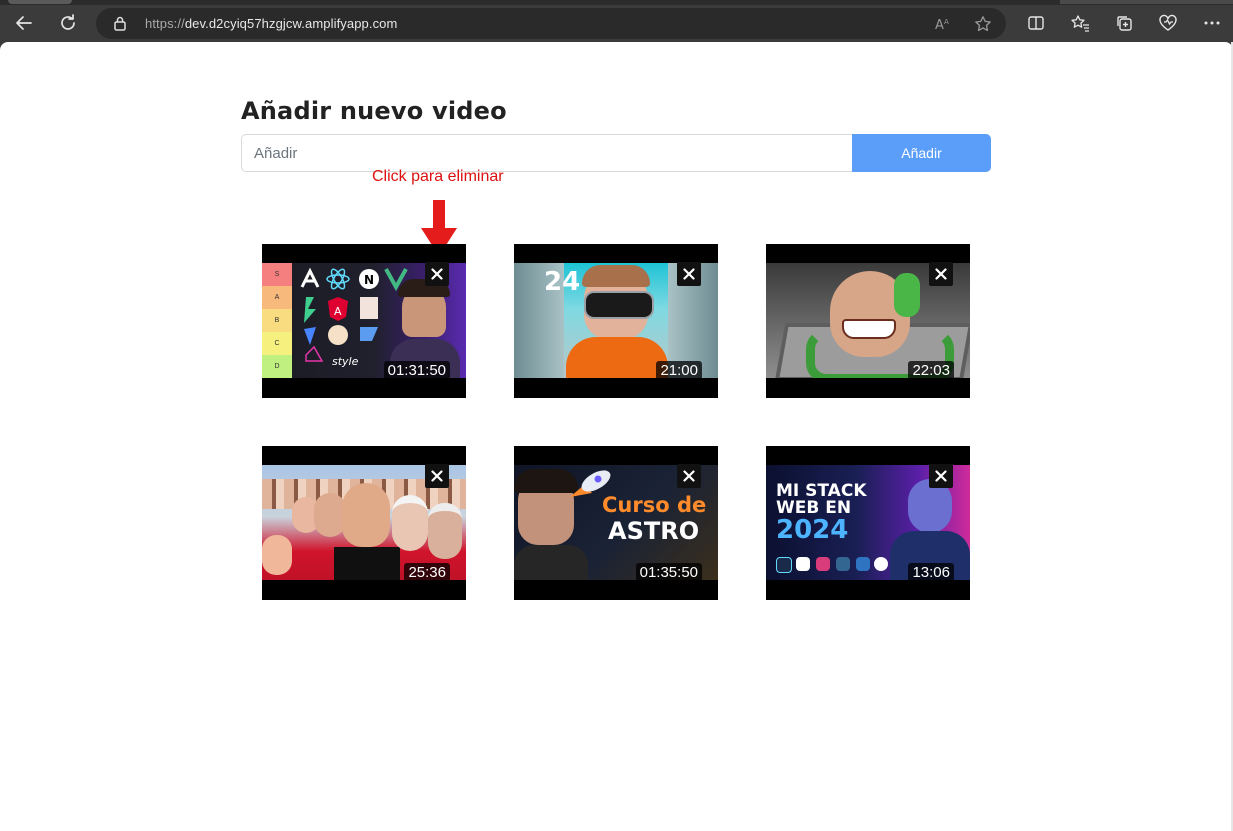  Describe the element at coordinates (679, 370) in the screenshot. I see `video-duration: 21:00` at that location.